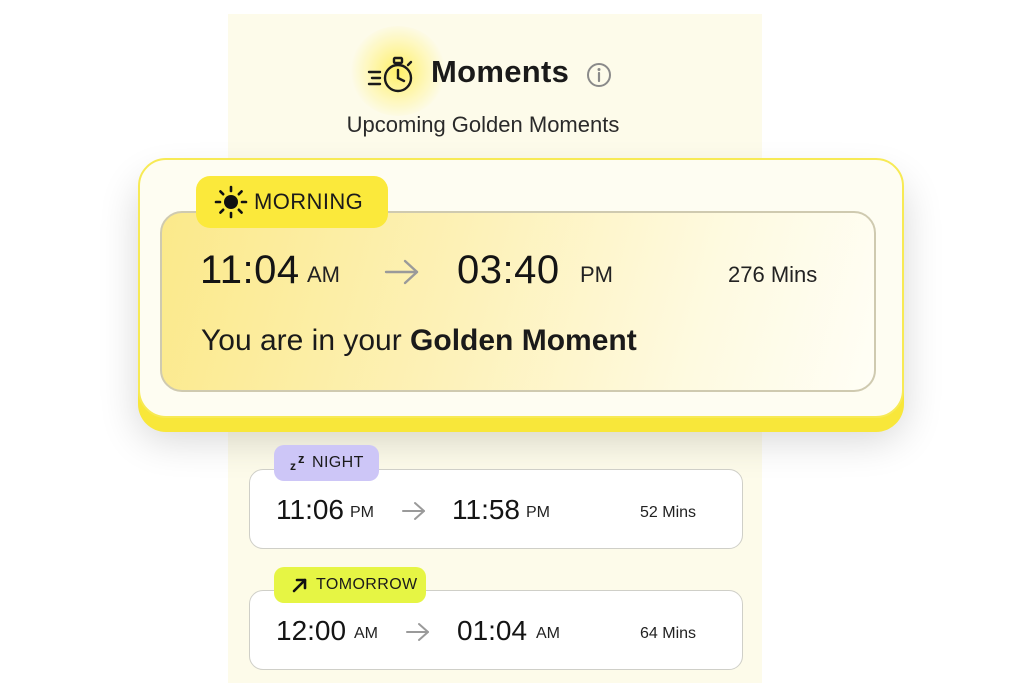  I want to click on end-period: PM, so click(596, 274).